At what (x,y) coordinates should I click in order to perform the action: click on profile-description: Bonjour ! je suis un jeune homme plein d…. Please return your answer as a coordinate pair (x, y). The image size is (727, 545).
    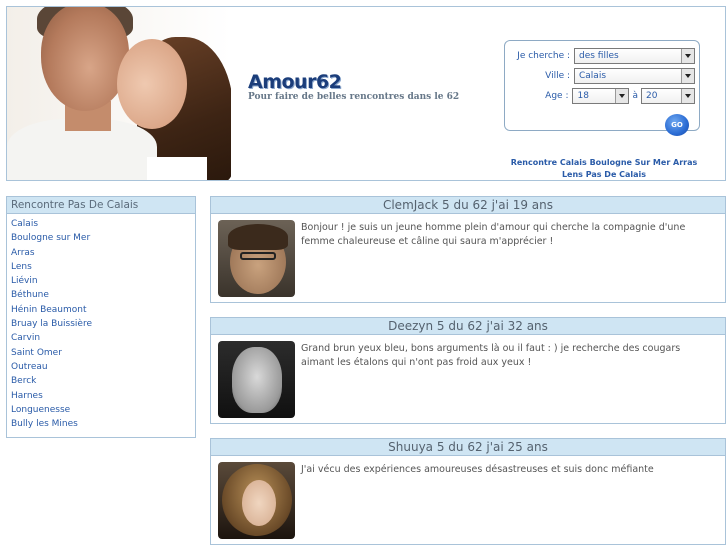
    Looking at the image, I should click on (493, 234).